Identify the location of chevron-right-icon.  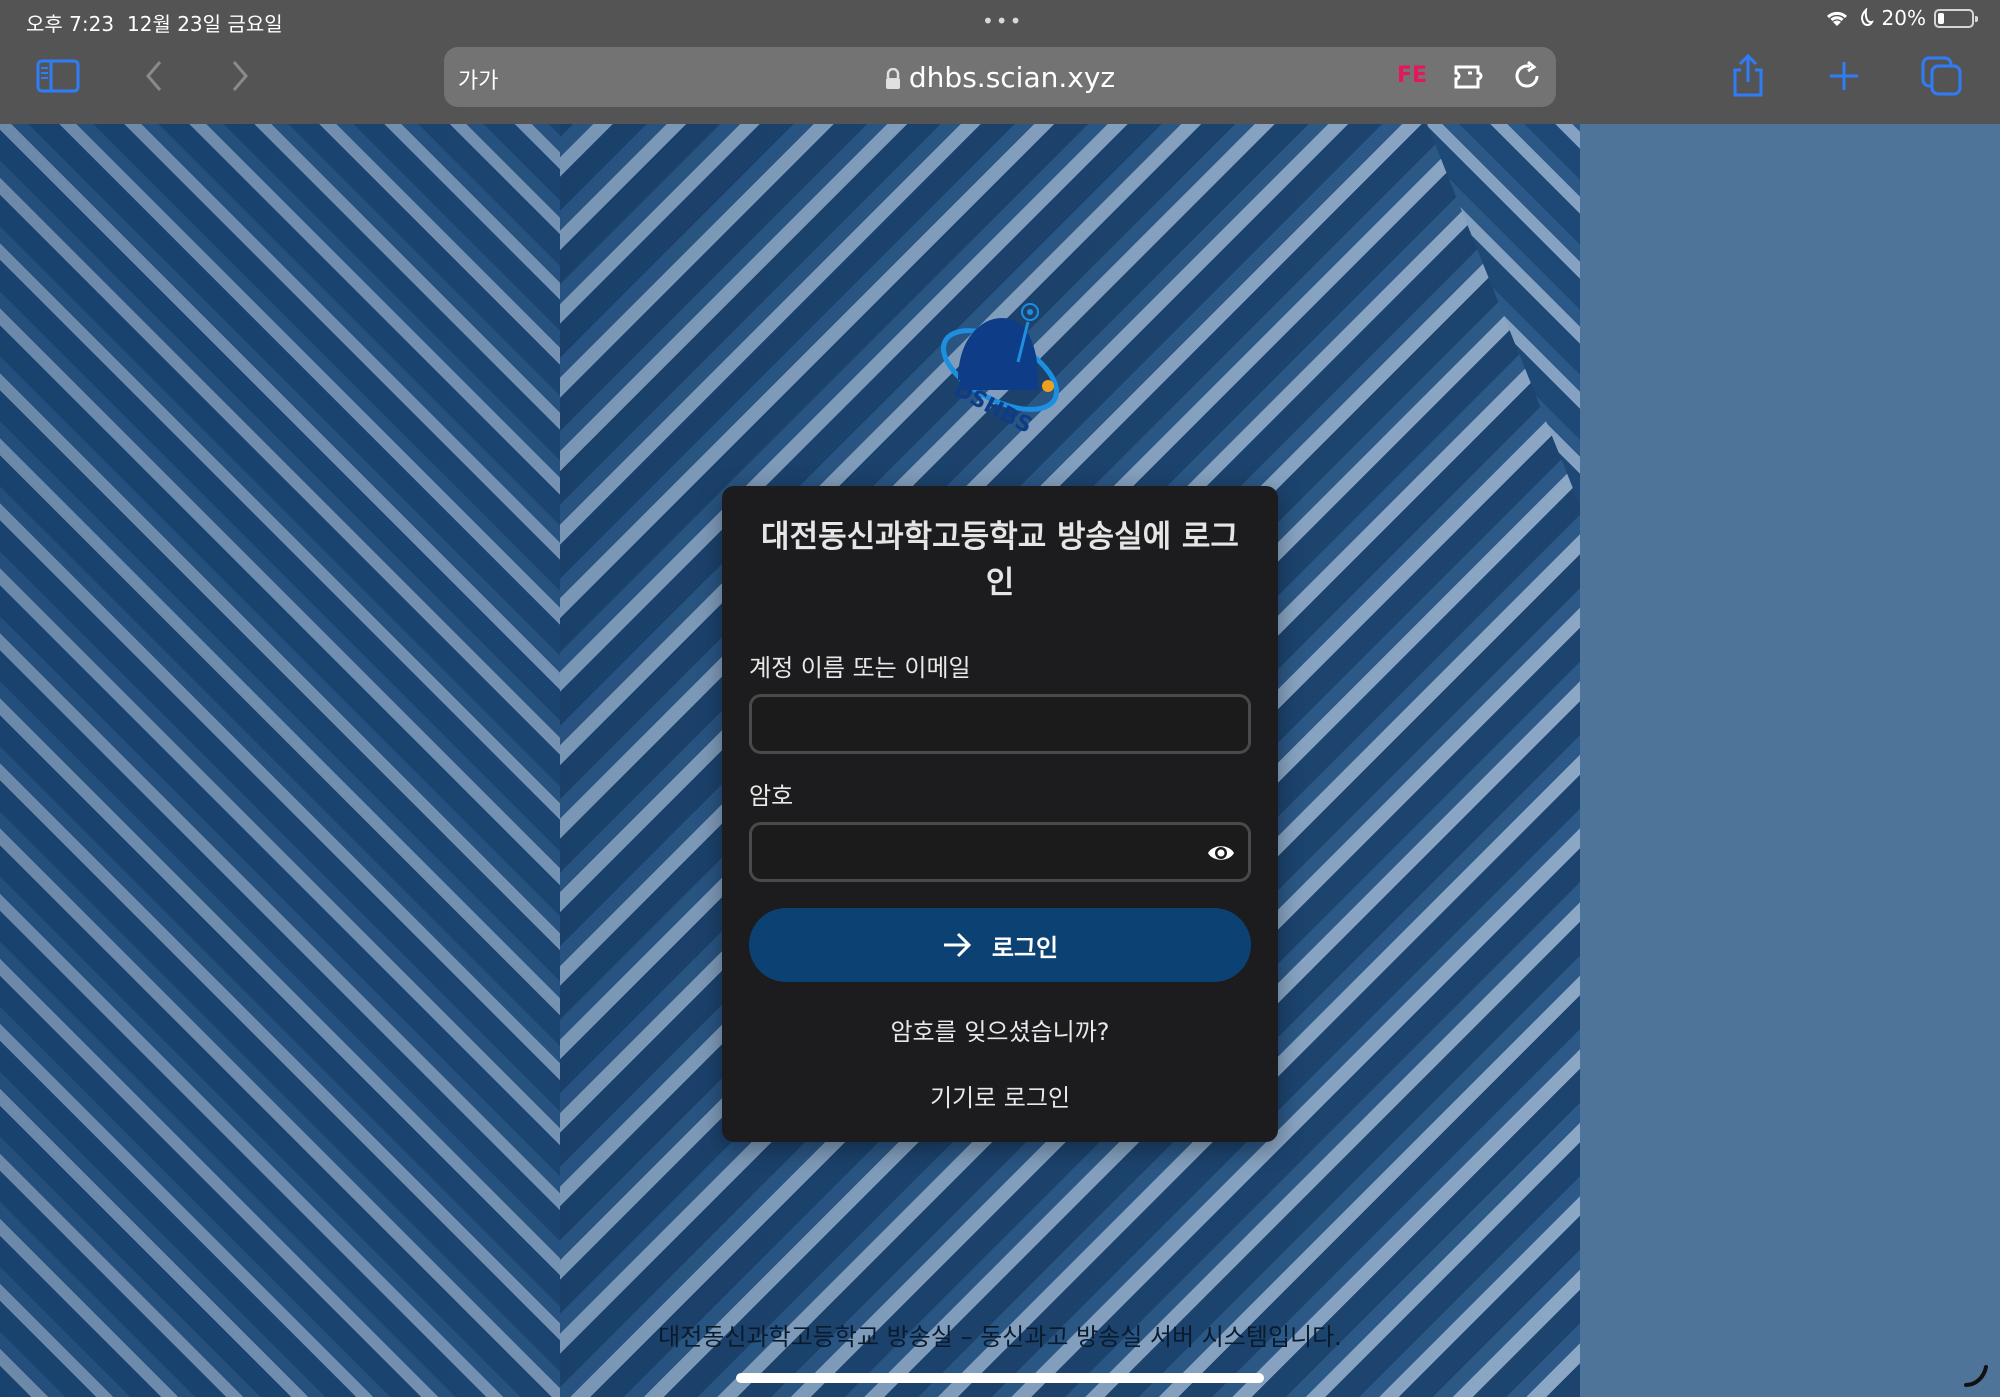
(240, 76).